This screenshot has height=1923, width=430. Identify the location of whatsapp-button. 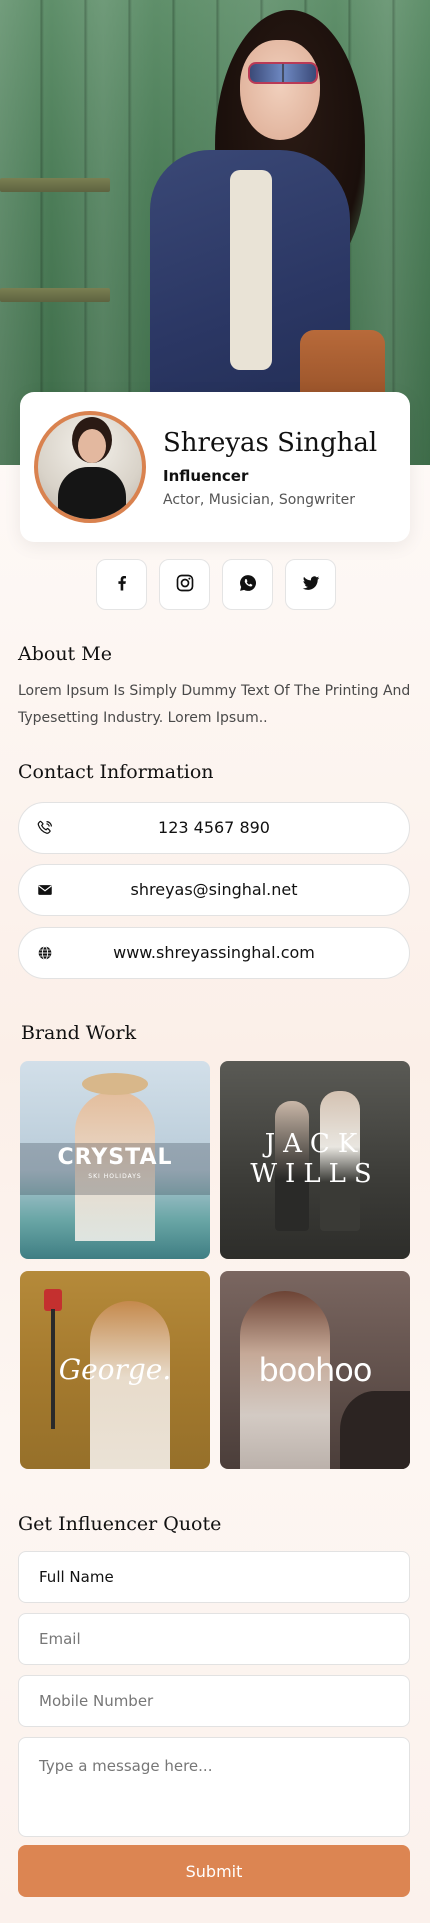
(247, 584).